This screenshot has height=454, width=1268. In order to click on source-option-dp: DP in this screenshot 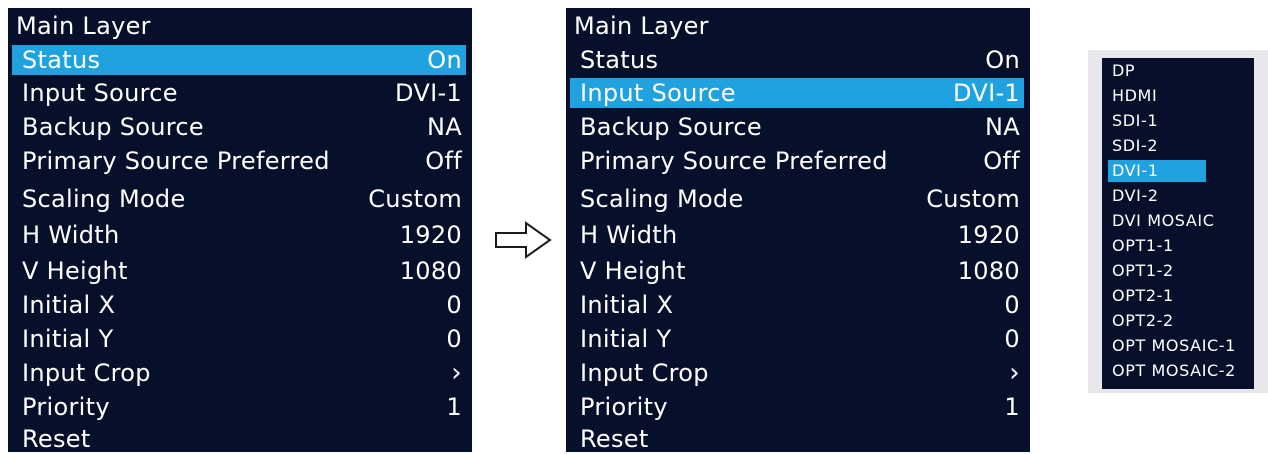, I will do `click(1123, 71)`.